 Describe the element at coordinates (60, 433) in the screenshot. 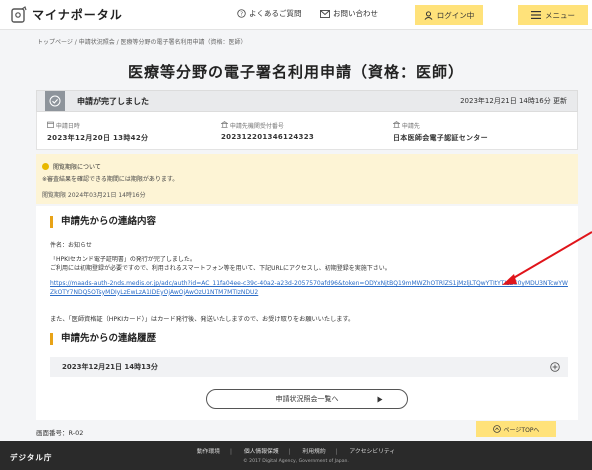

I see `screen-number: 画面番号：R-02` at that location.